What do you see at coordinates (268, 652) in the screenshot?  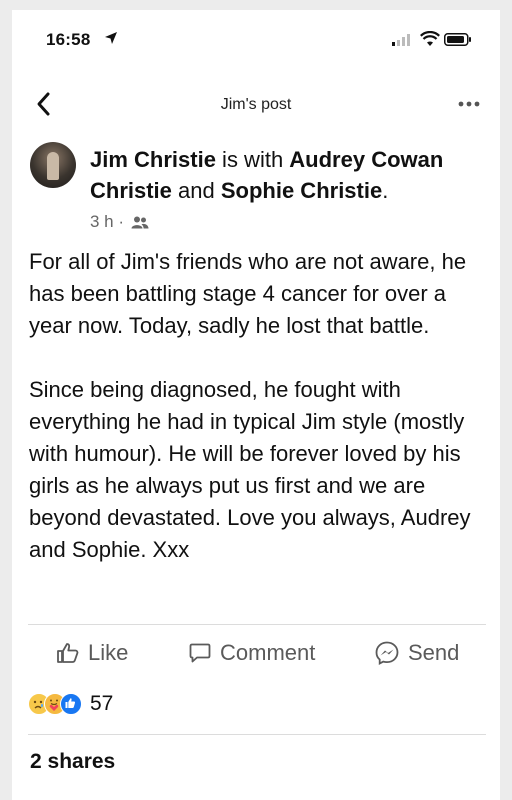 I see `comment-label: Comment` at bounding box center [268, 652].